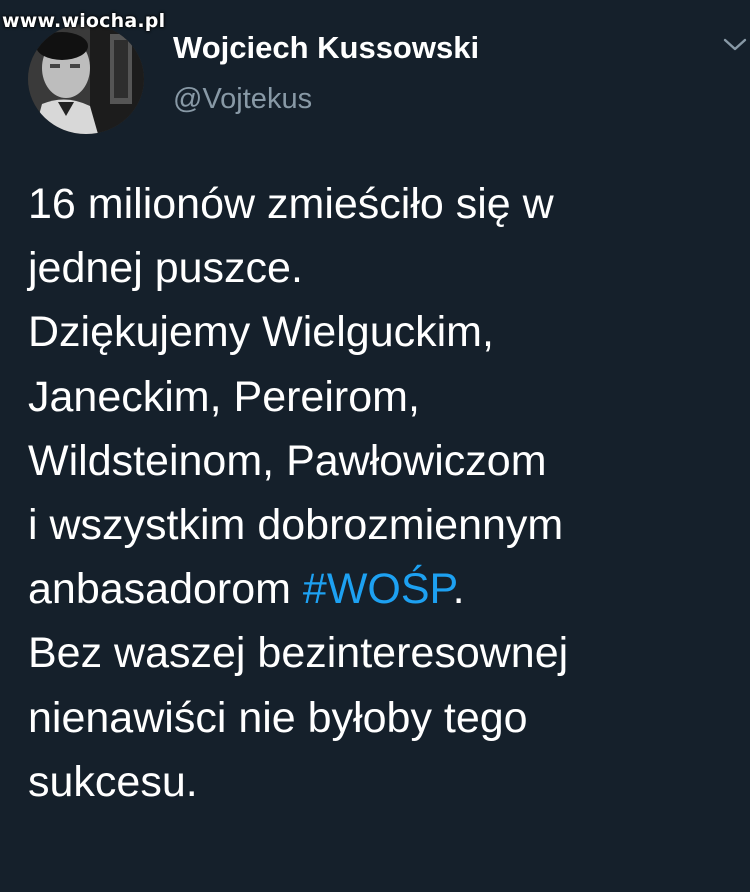 This screenshot has width=750, height=892. What do you see at coordinates (287, 460) in the screenshot?
I see `tweet-line: Wildsteinom, Pawłowiczom` at bounding box center [287, 460].